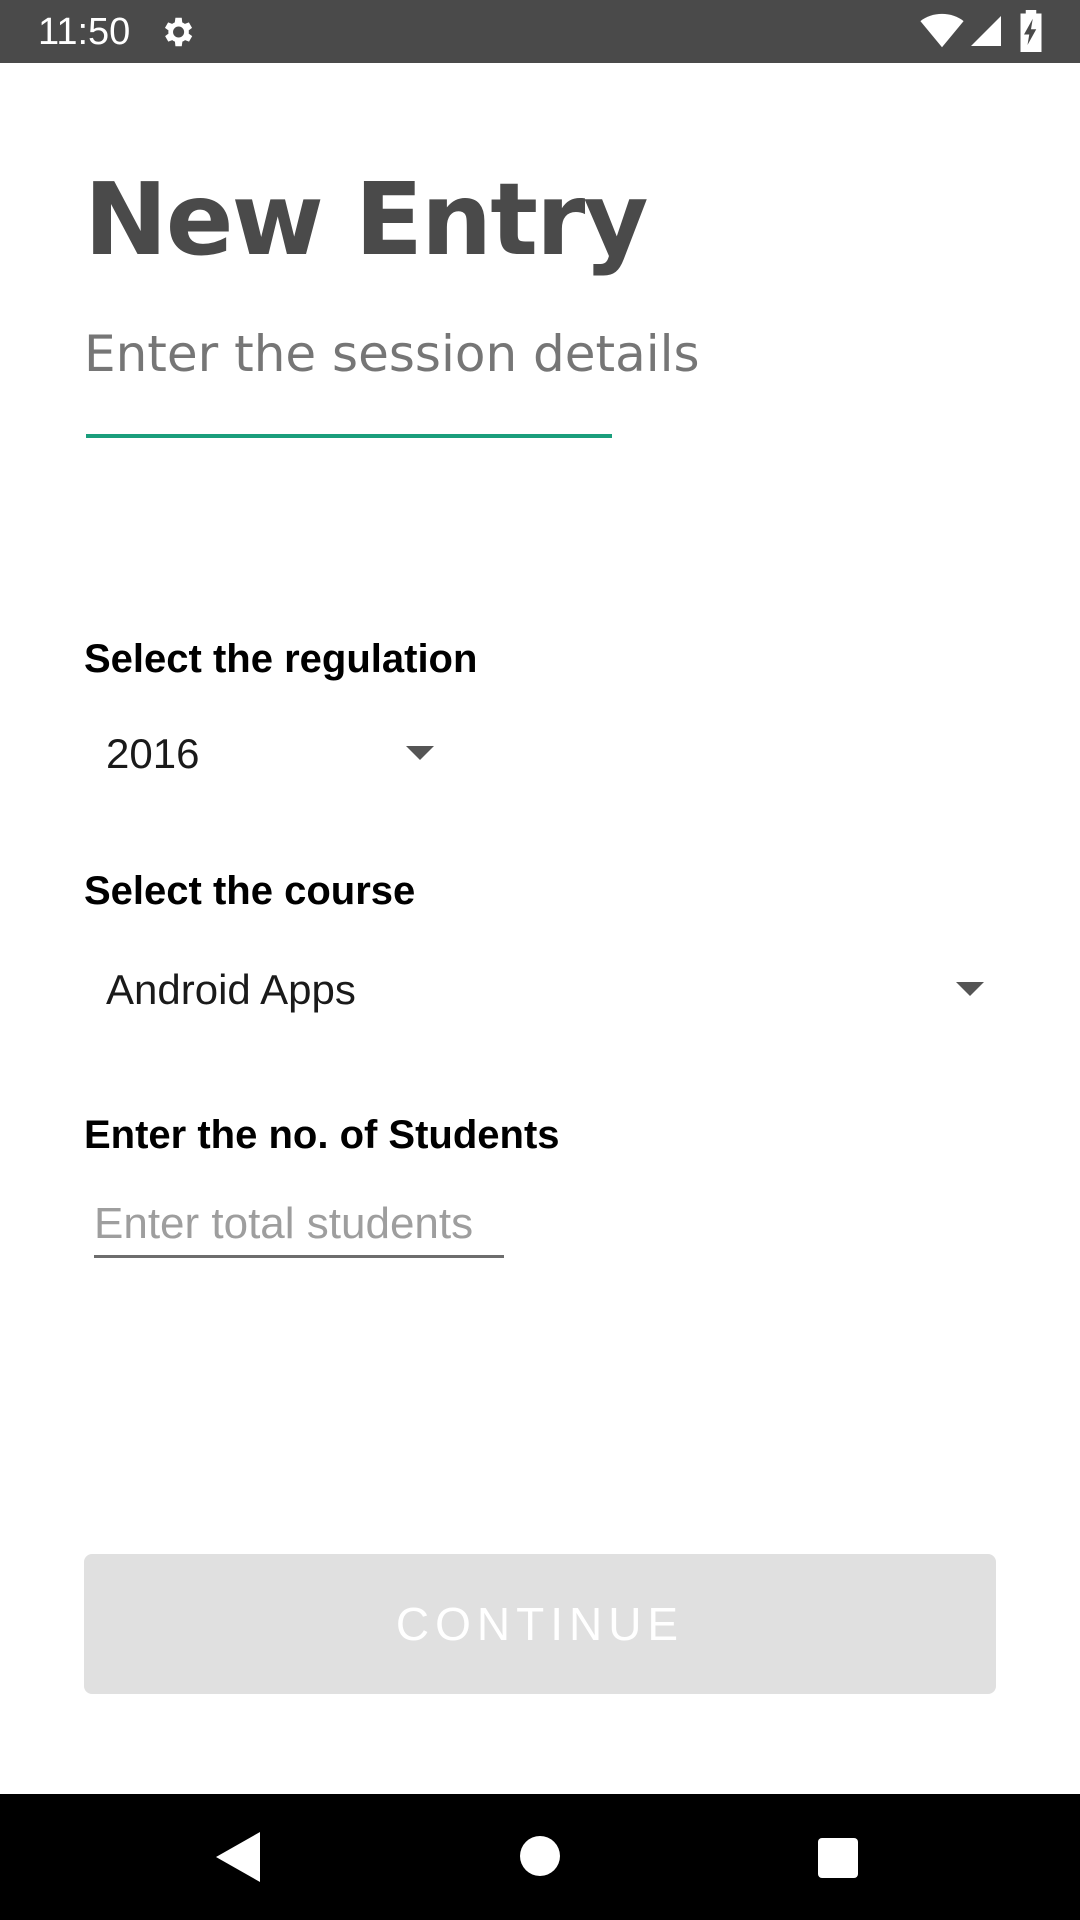 This screenshot has height=1920, width=1080. What do you see at coordinates (392, 354) in the screenshot?
I see `page-subtitle: Enter the session details` at bounding box center [392, 354].